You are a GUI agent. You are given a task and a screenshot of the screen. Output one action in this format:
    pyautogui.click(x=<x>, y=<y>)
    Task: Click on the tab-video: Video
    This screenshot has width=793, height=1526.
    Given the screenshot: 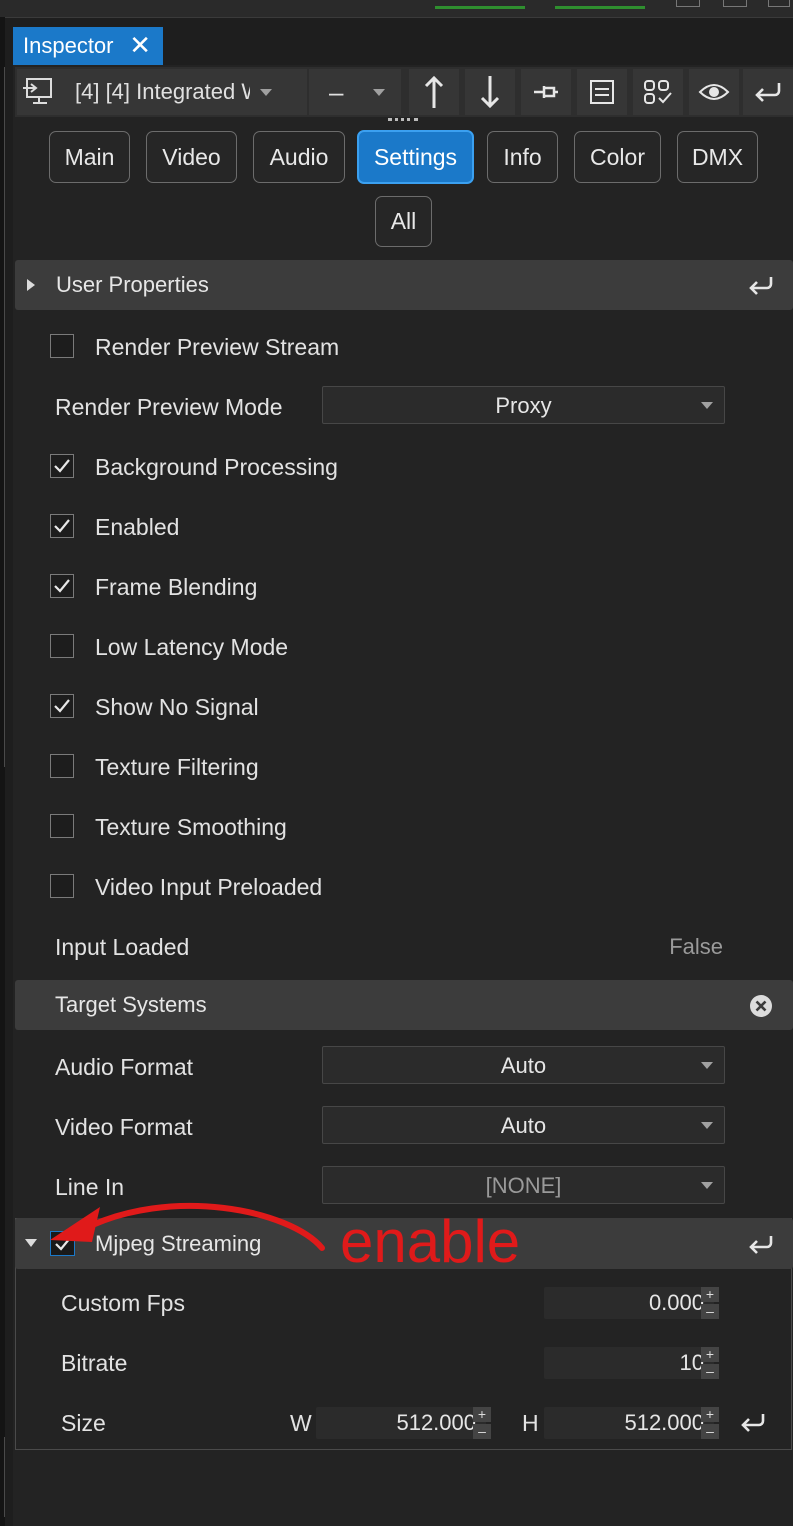 What is the action you would take?
    pyautogui.click(x=191, y=157)
    